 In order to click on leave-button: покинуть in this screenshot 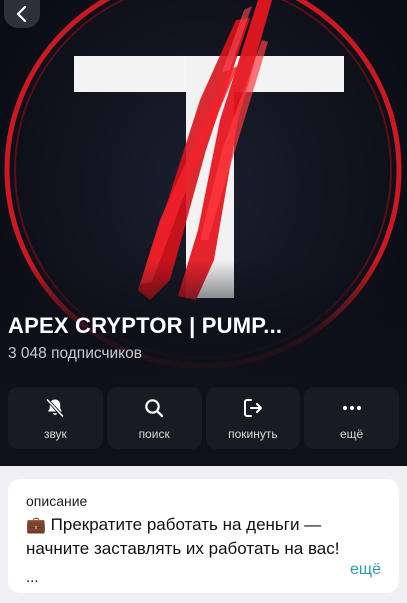, I will do `click(253, 418)`.